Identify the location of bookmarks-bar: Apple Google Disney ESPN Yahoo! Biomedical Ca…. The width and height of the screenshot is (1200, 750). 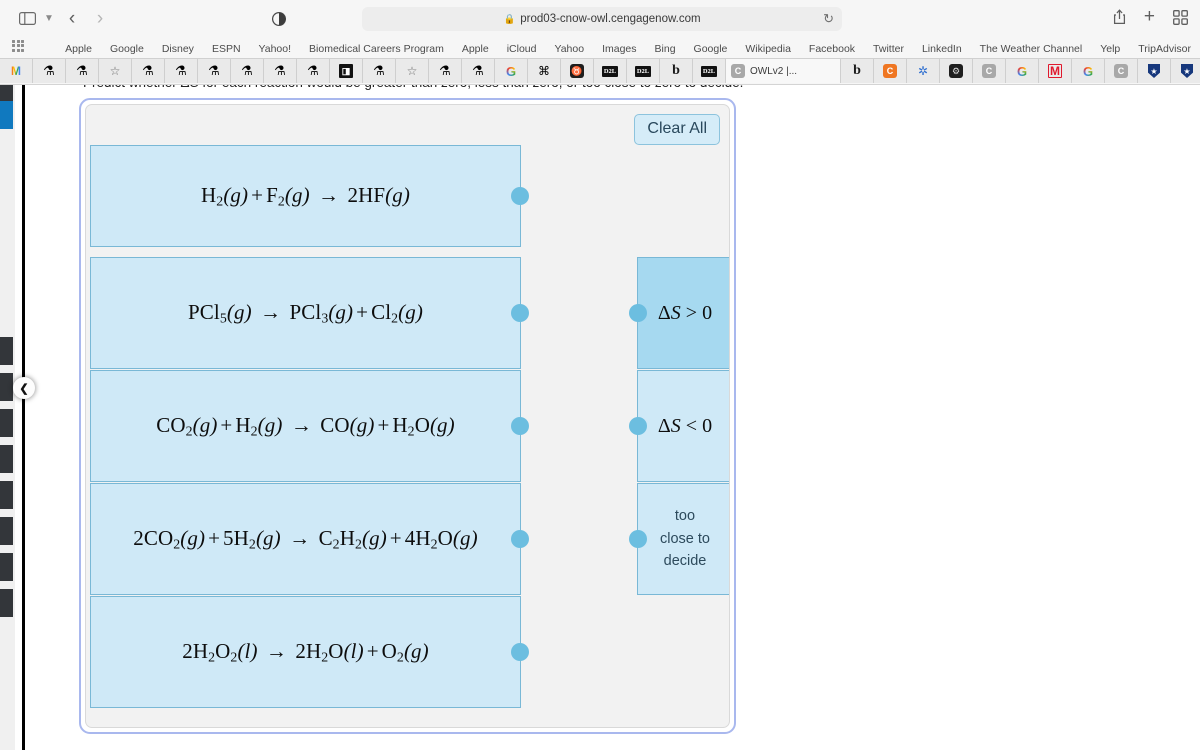
(600, 47).